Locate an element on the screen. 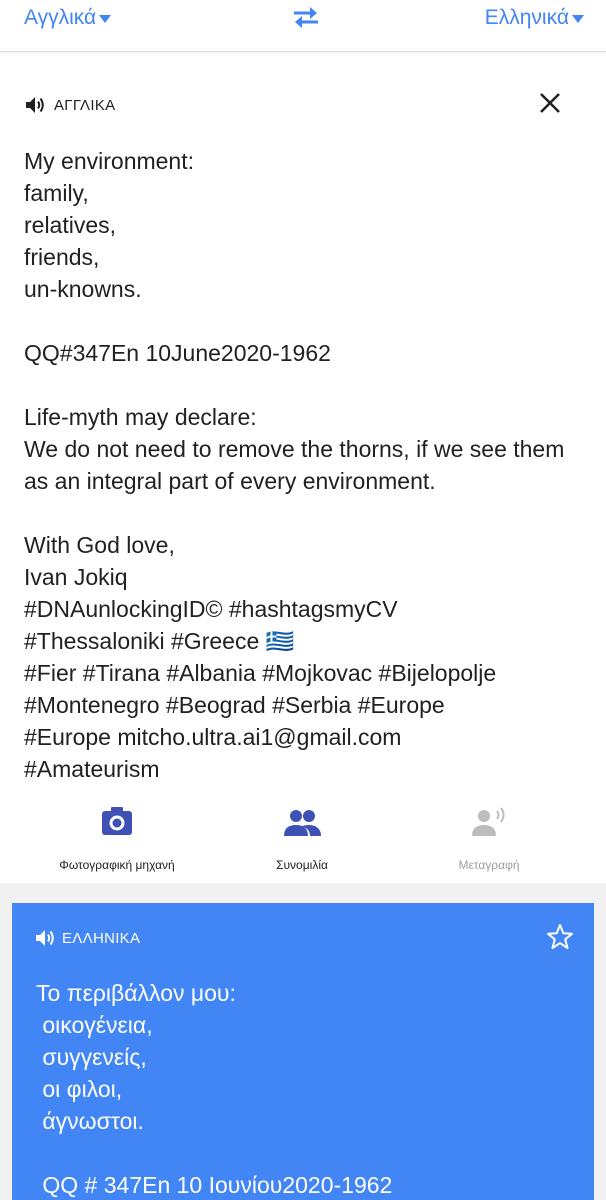 This screenshot has height=1200, width=606. conversation-label: Συνομιλία is located at coordinates (302, 865).